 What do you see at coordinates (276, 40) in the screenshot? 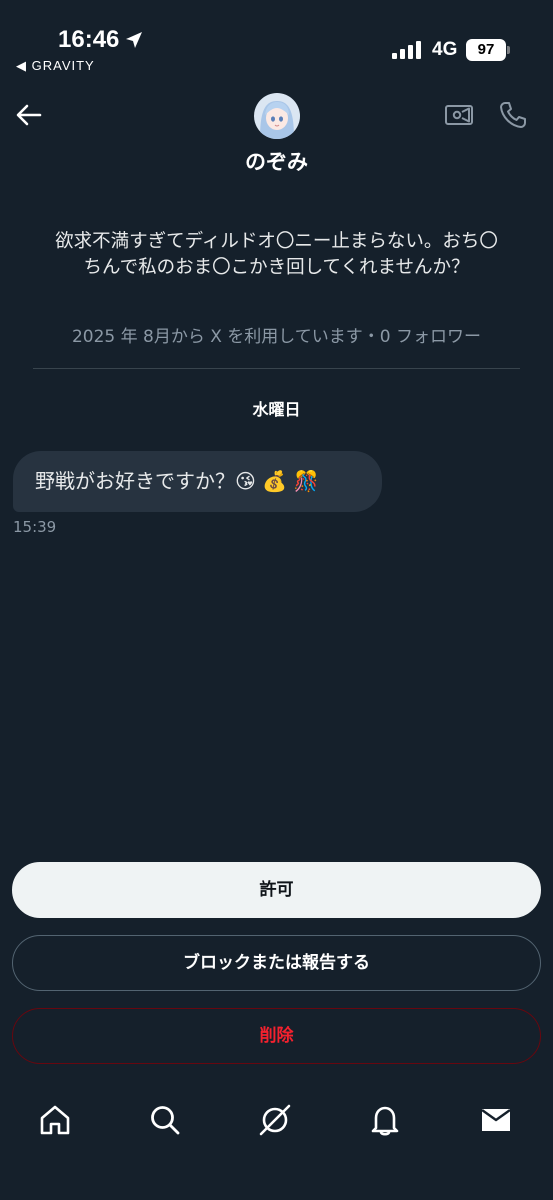
I see `status-bar: 16:46 ◀ GRAVITY 4G 97` at bounding box center [276, 40].